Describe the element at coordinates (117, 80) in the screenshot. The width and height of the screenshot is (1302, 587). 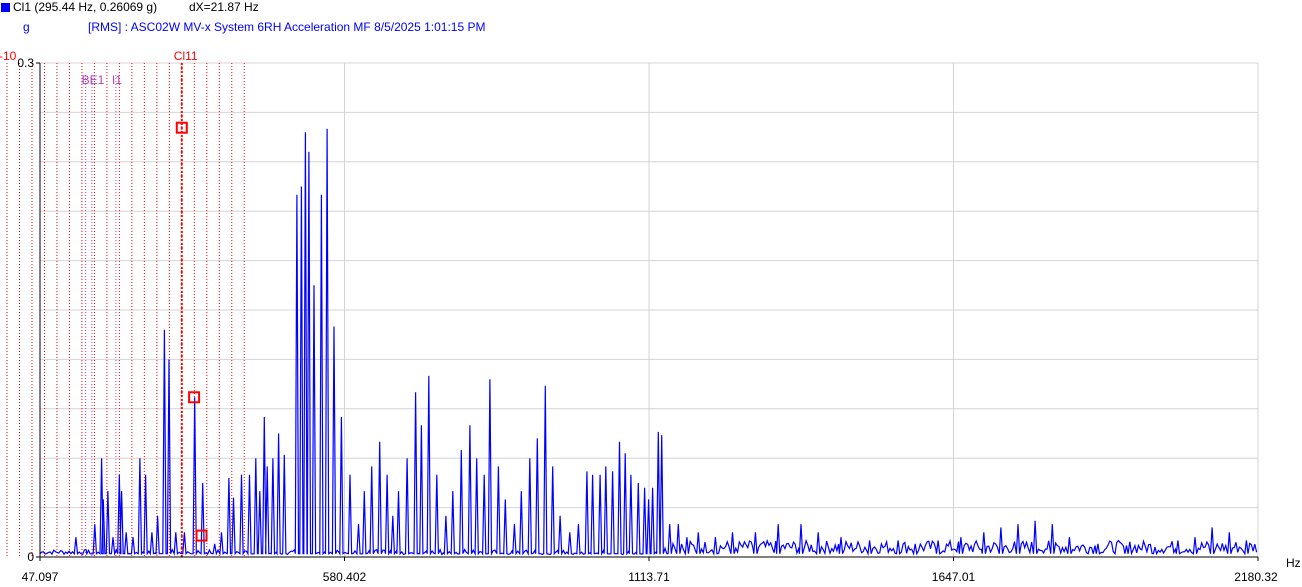
I see `band-marker-label: I1` at that location.